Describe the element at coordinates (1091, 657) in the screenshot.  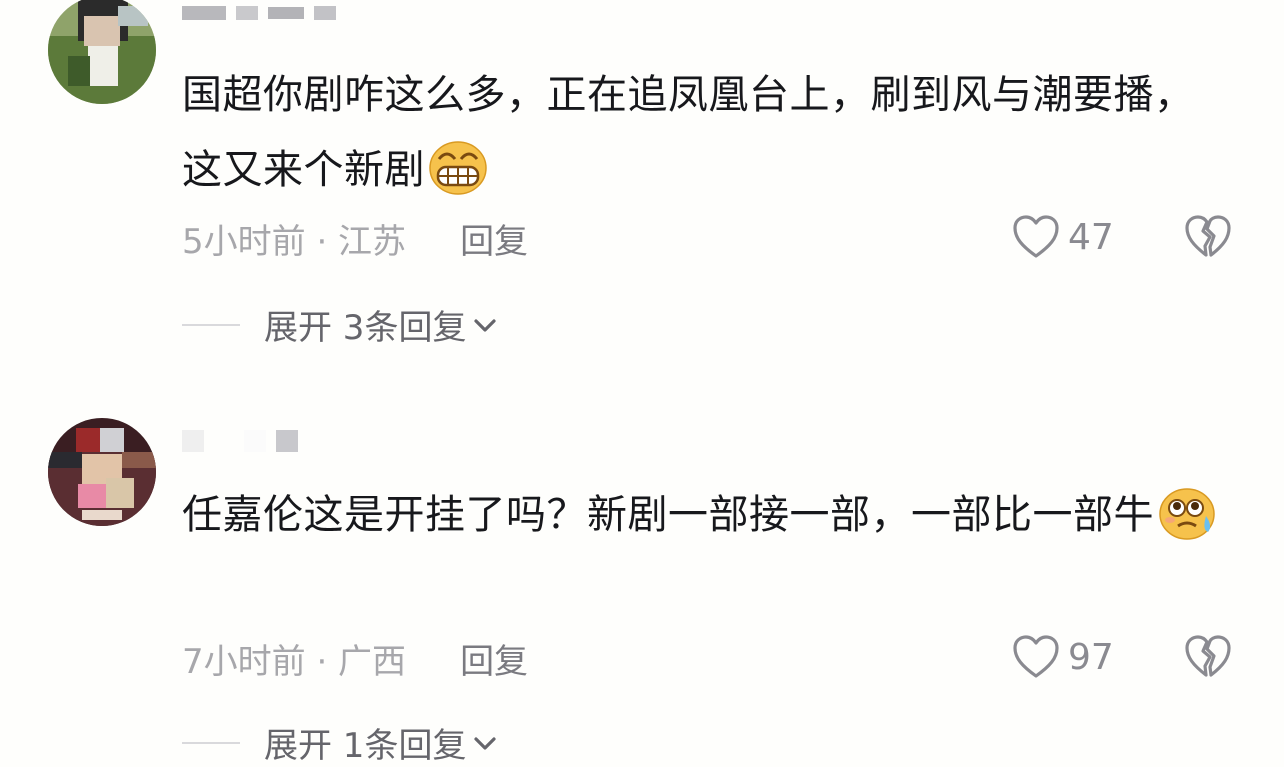
I see `like-count: 97` at that location.